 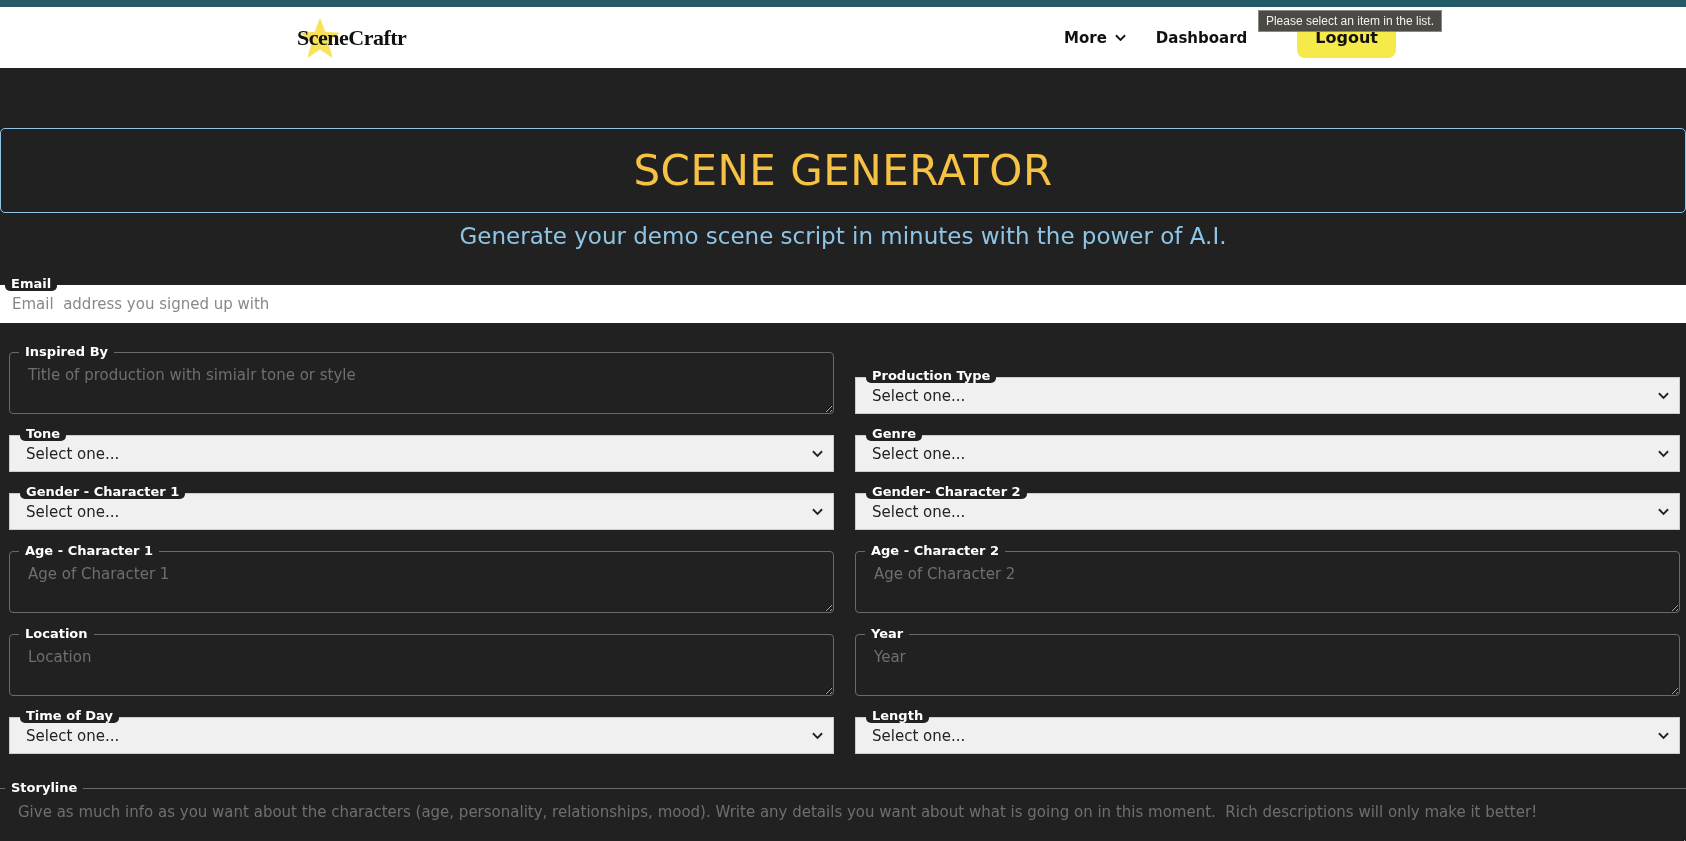 What do you see at coordinates (843, 170) in the screenshot?
I see `page-title: SCENE GENERATOR` at bounding box center [843, 170].